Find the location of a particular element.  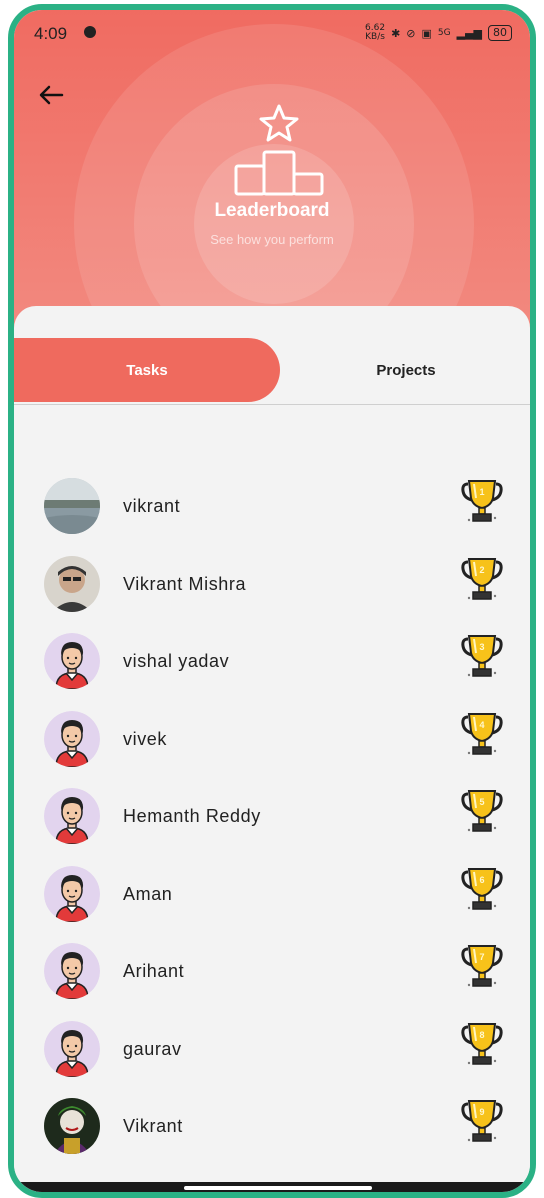

page-subtitle: See how you perform is located at coordinates (272, 239).